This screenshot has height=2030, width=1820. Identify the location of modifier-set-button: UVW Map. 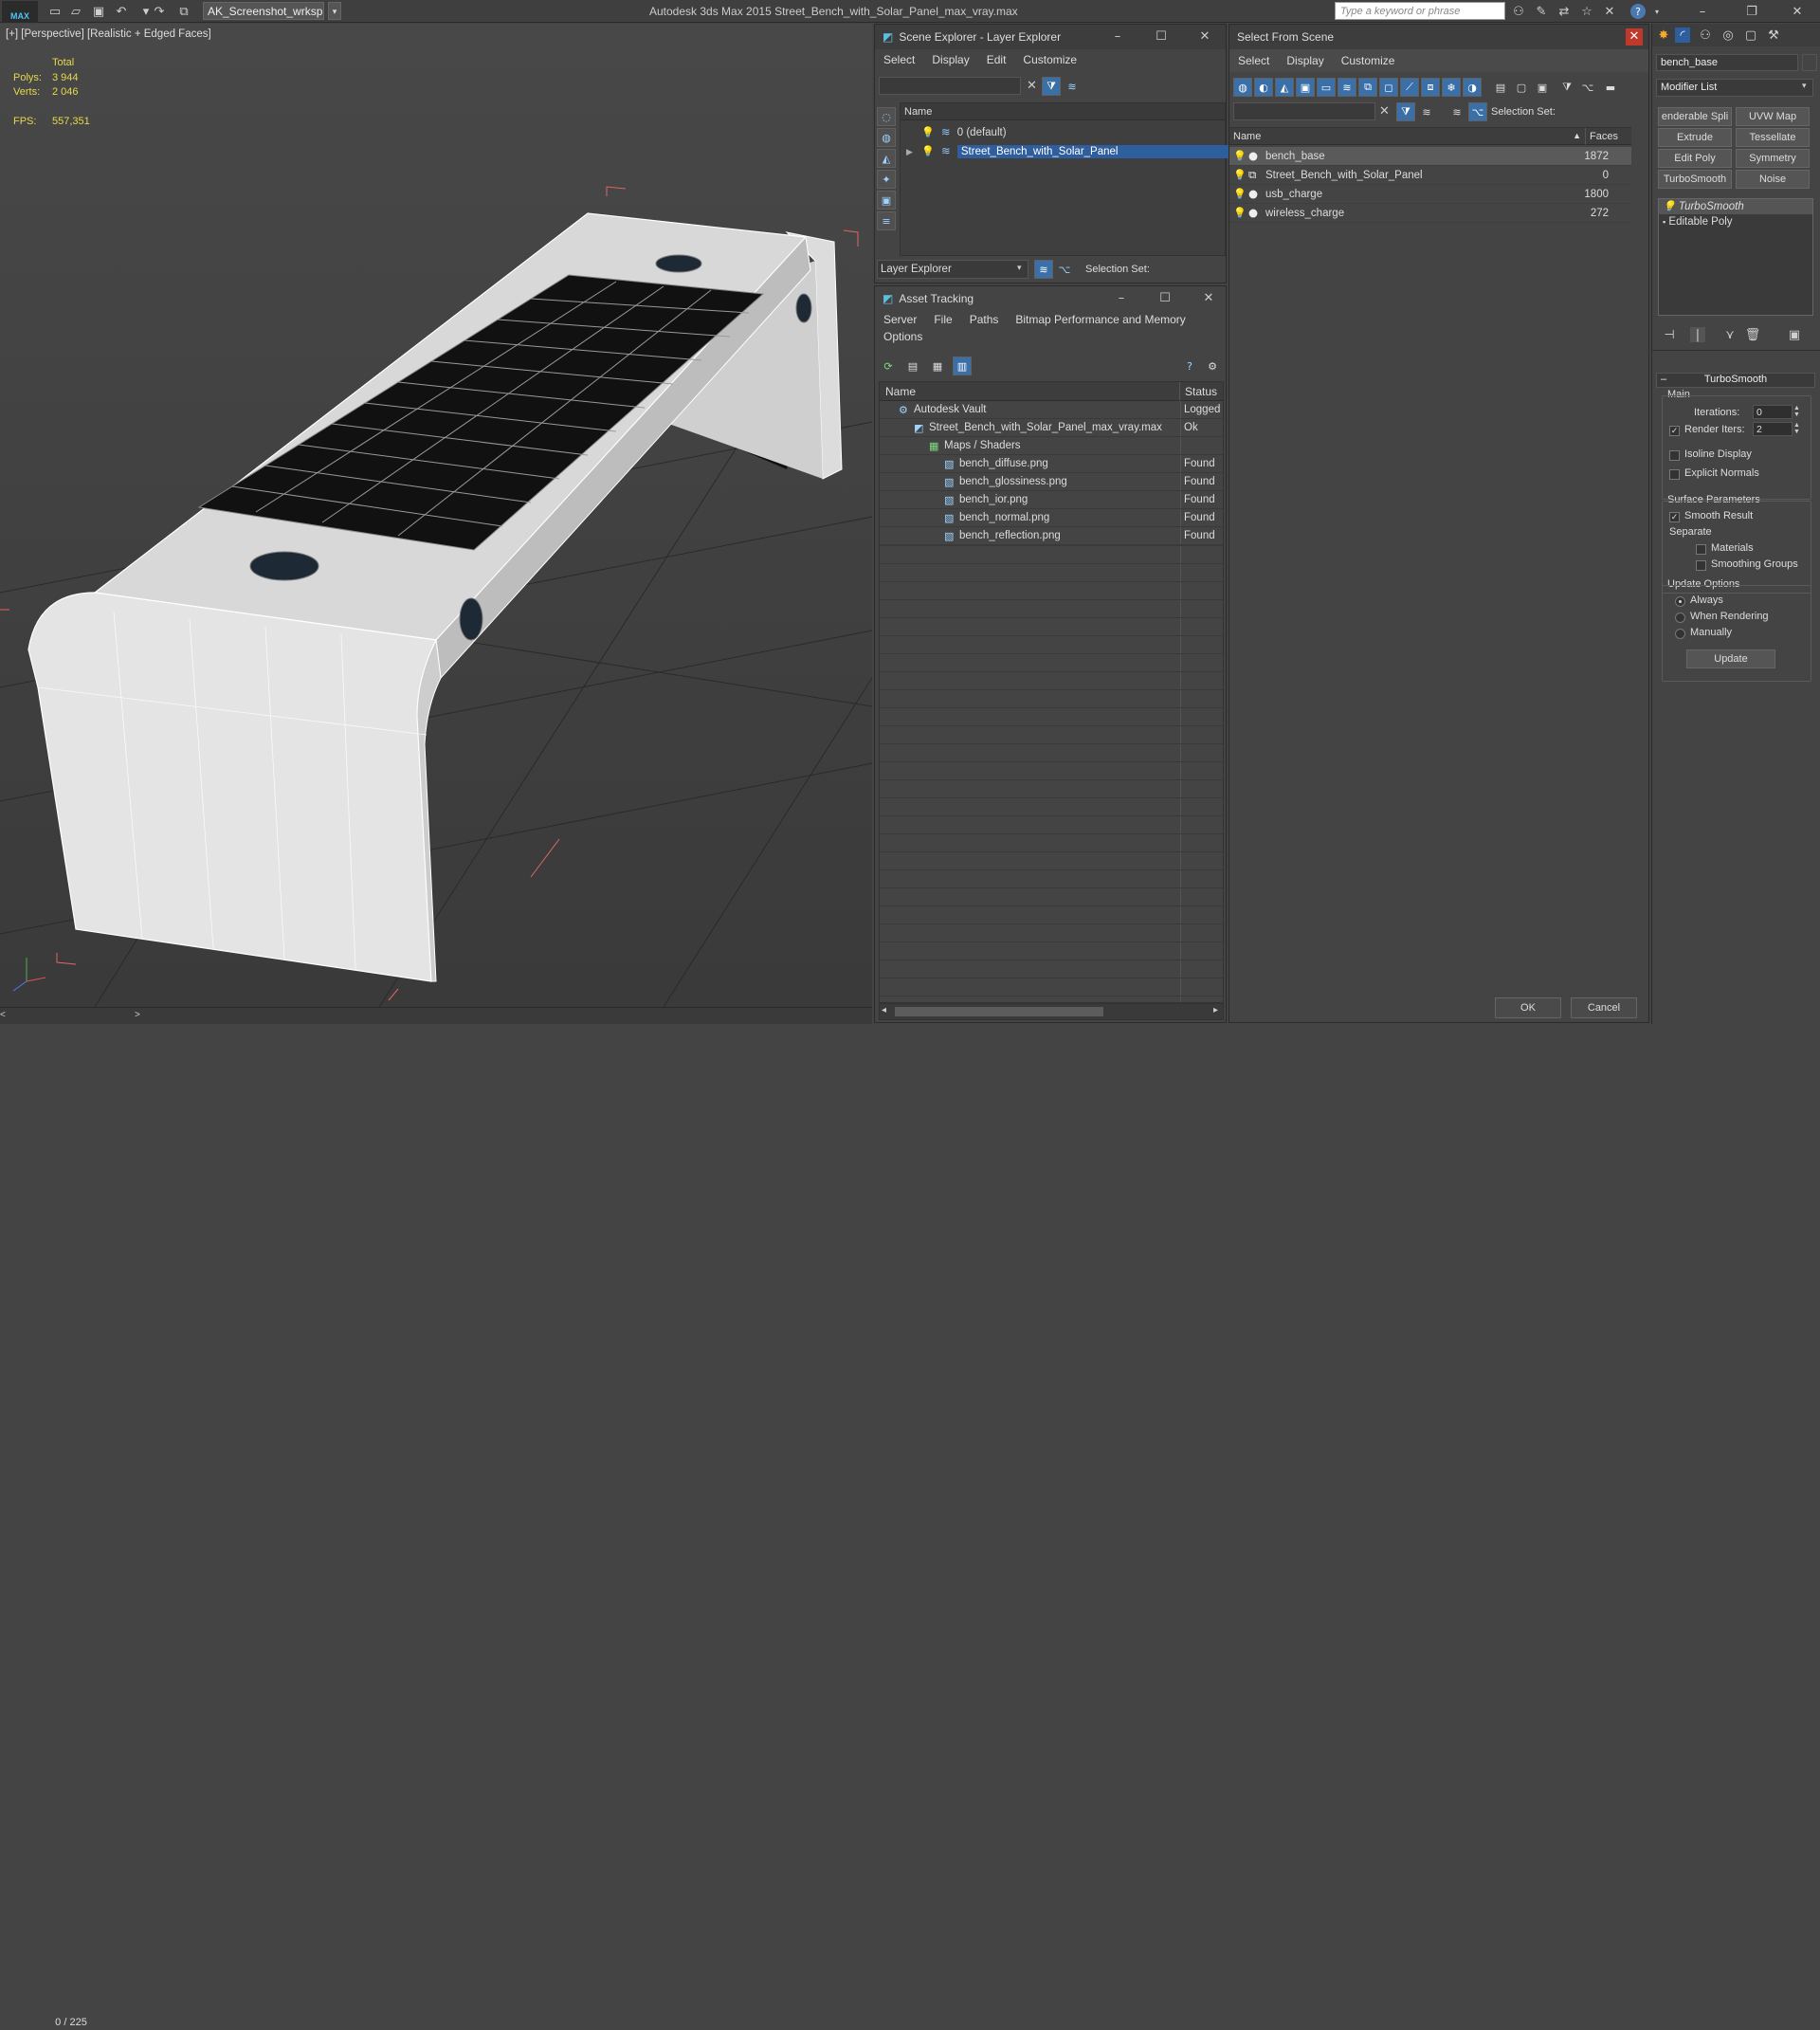
(1773, 116).